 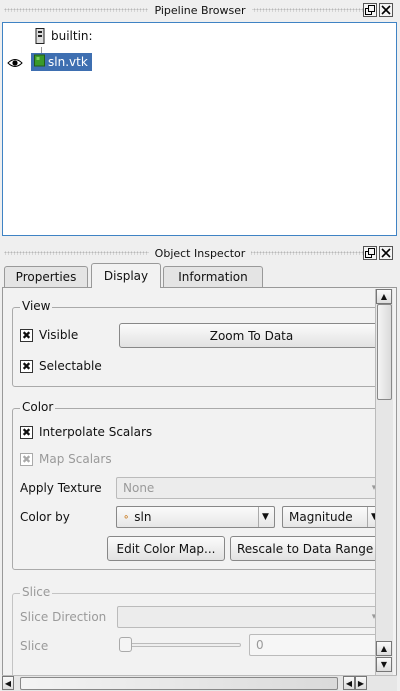 What do you see at coordinates (75, 459) in the screenshot?
I see `map-scalars-label: Map Scalars` at bounding box center [75, 459].